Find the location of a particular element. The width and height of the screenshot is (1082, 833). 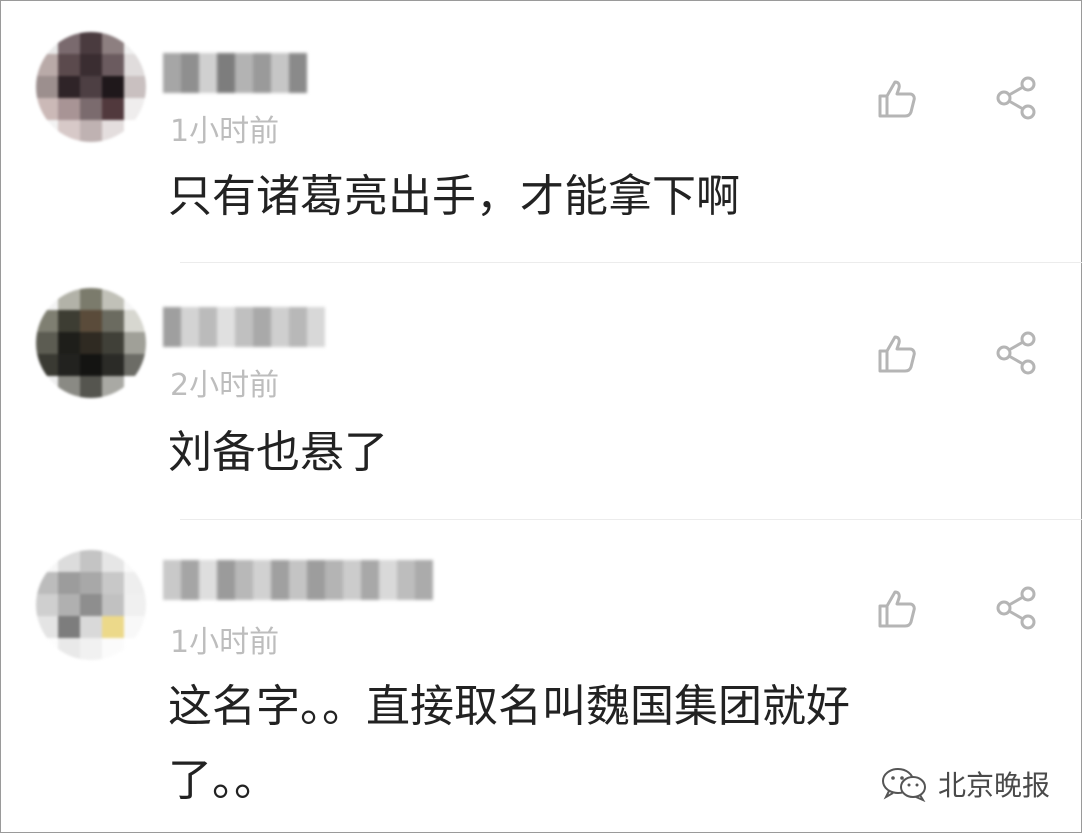

watermark: 北京晚报 is located at coordinates (965, 784).